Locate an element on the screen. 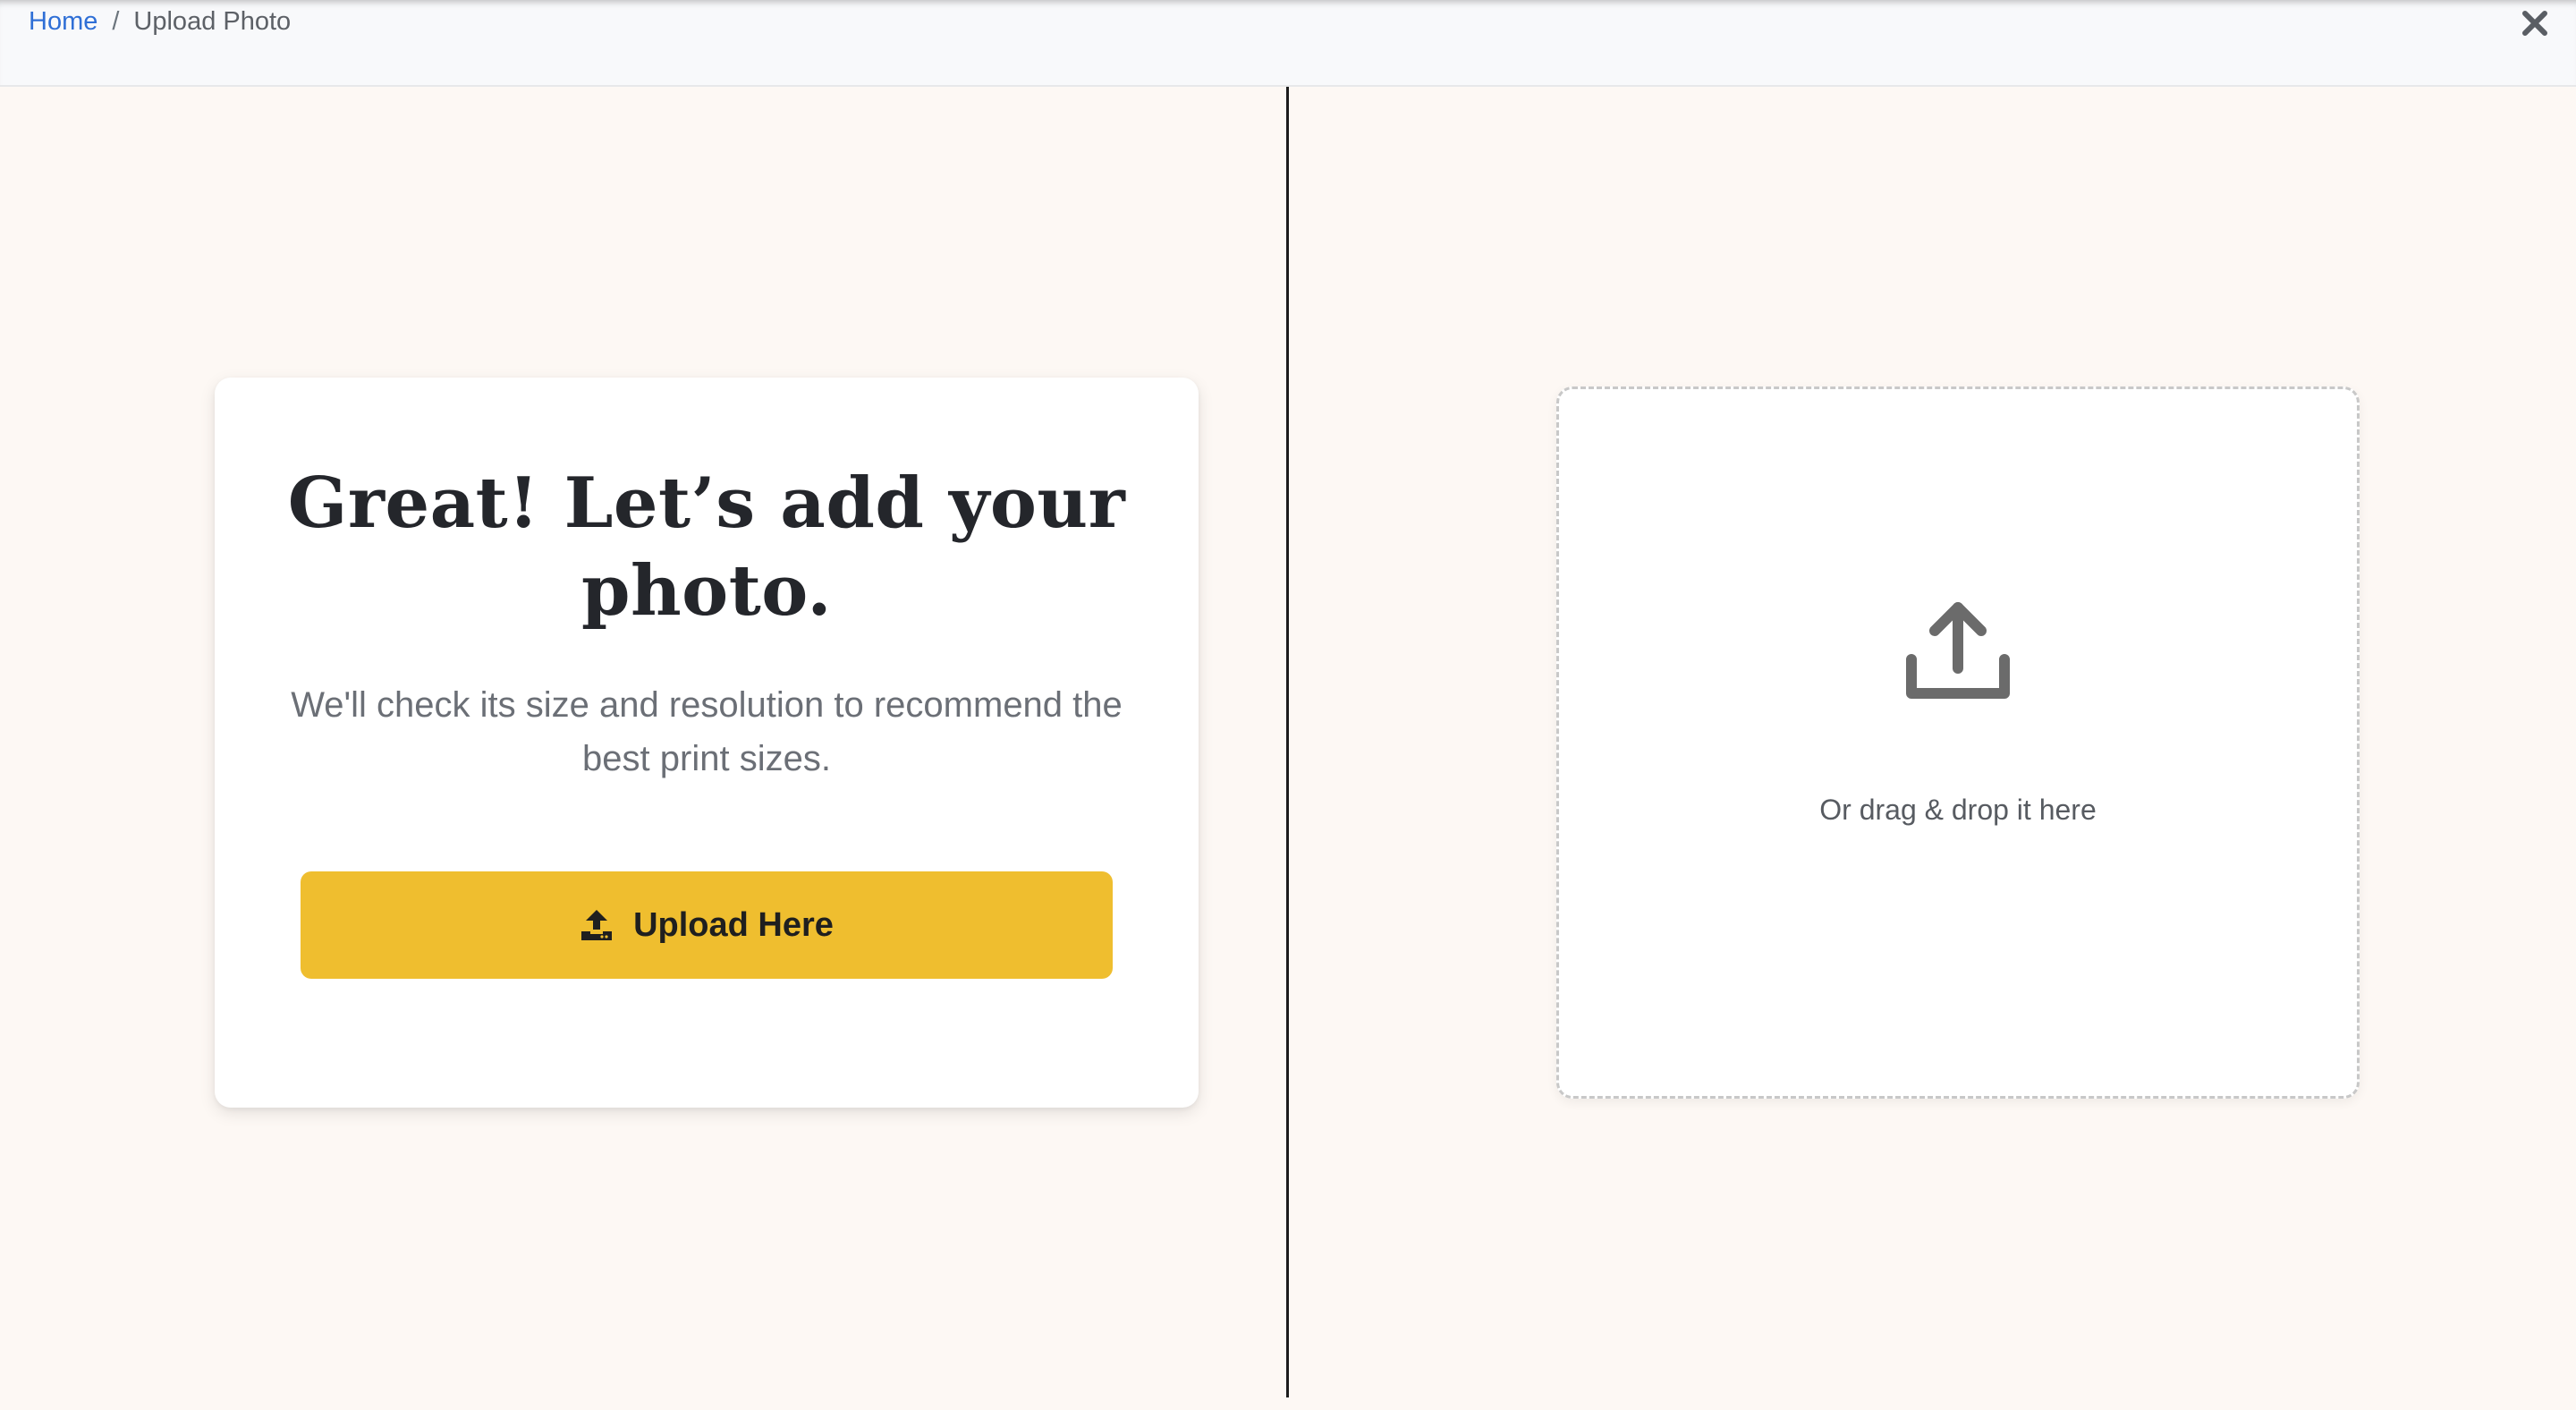  card-title: Great! Let’s add your photo. is located at coordinates (706, 547).